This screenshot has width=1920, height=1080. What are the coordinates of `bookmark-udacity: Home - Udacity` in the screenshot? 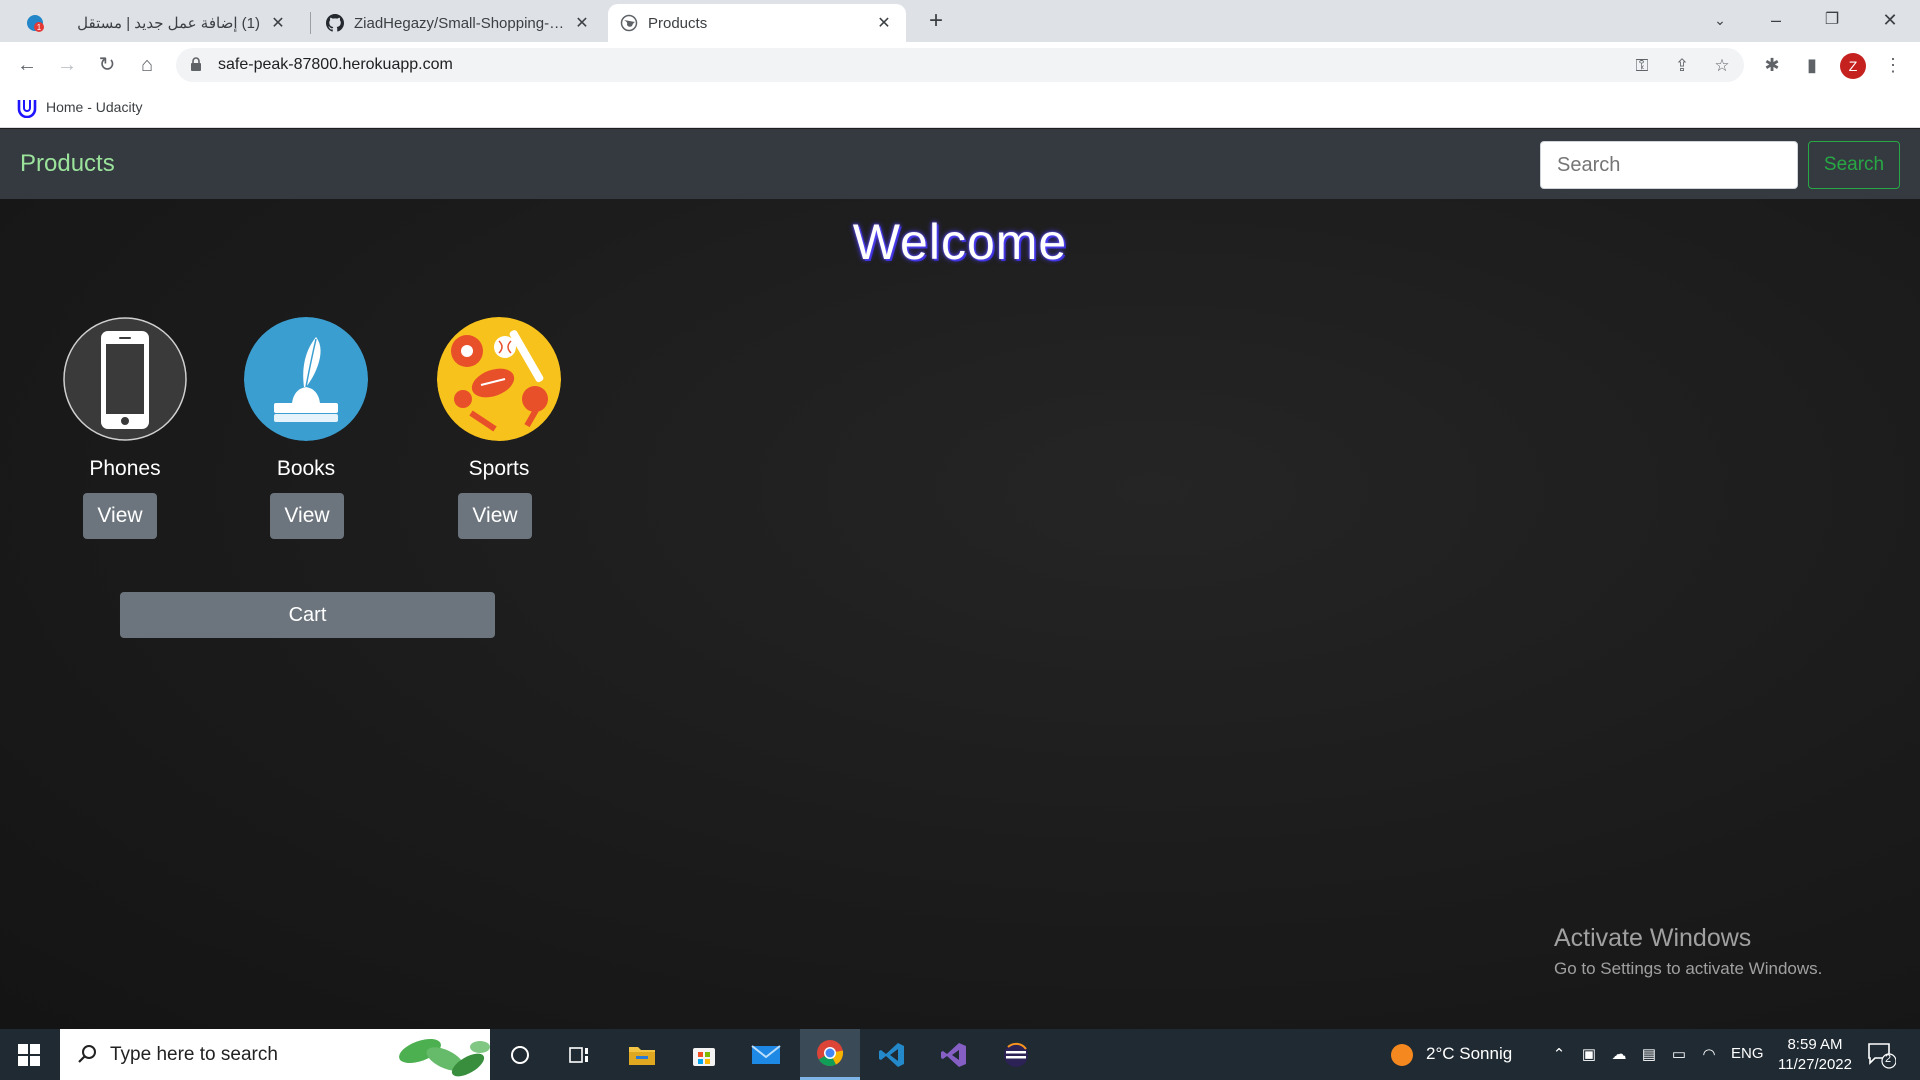 It's located at (79, 107).